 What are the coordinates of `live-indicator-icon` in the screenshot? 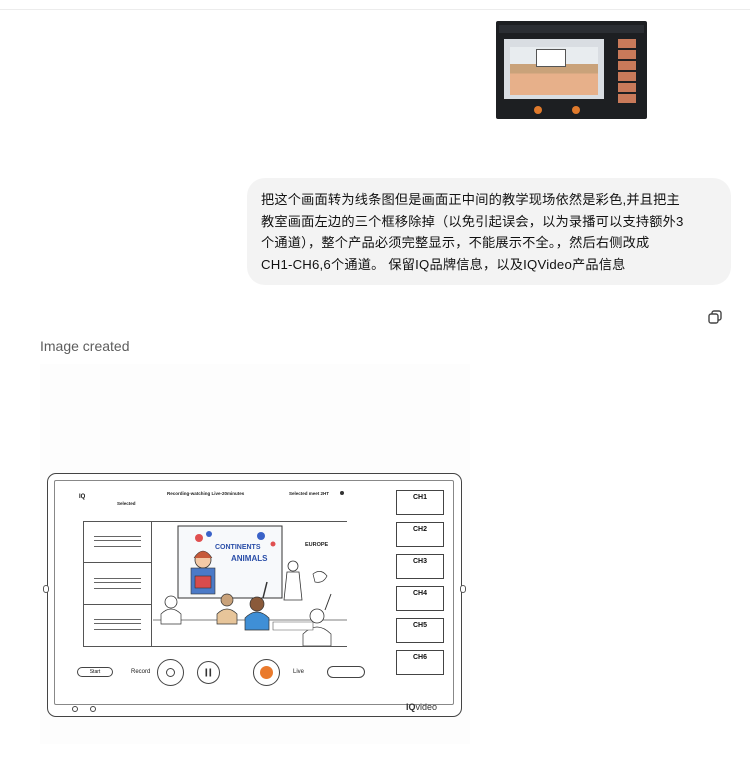 It's located at (266, 672).